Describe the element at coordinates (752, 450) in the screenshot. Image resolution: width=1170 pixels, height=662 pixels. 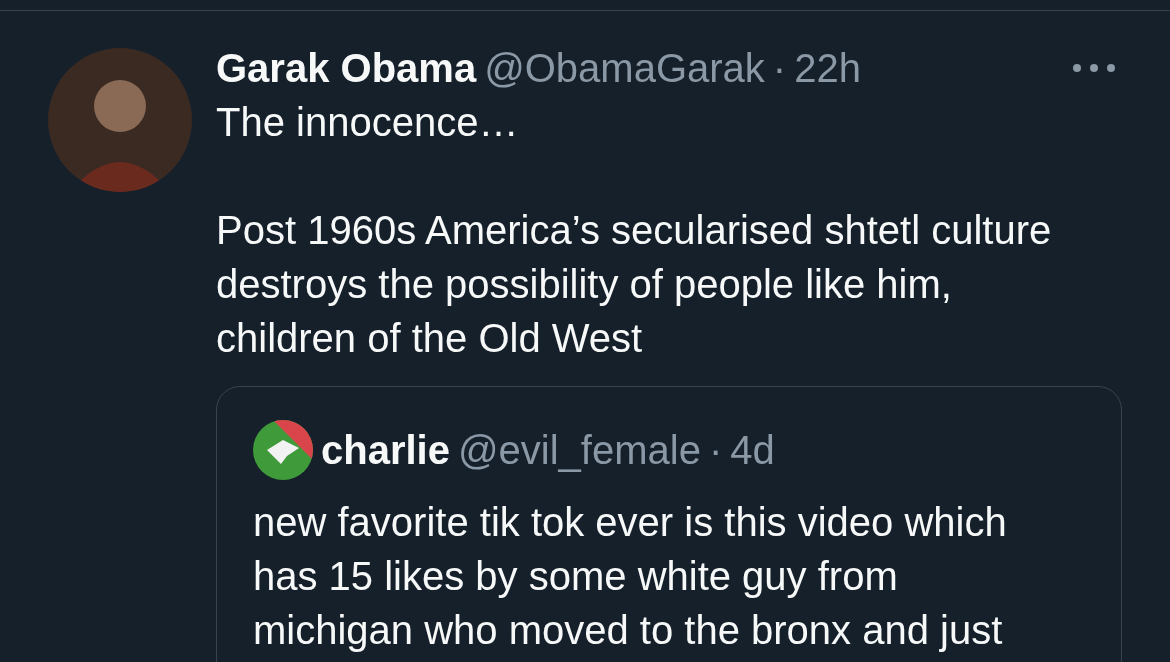
I see `timestamp: 4d` at that location.